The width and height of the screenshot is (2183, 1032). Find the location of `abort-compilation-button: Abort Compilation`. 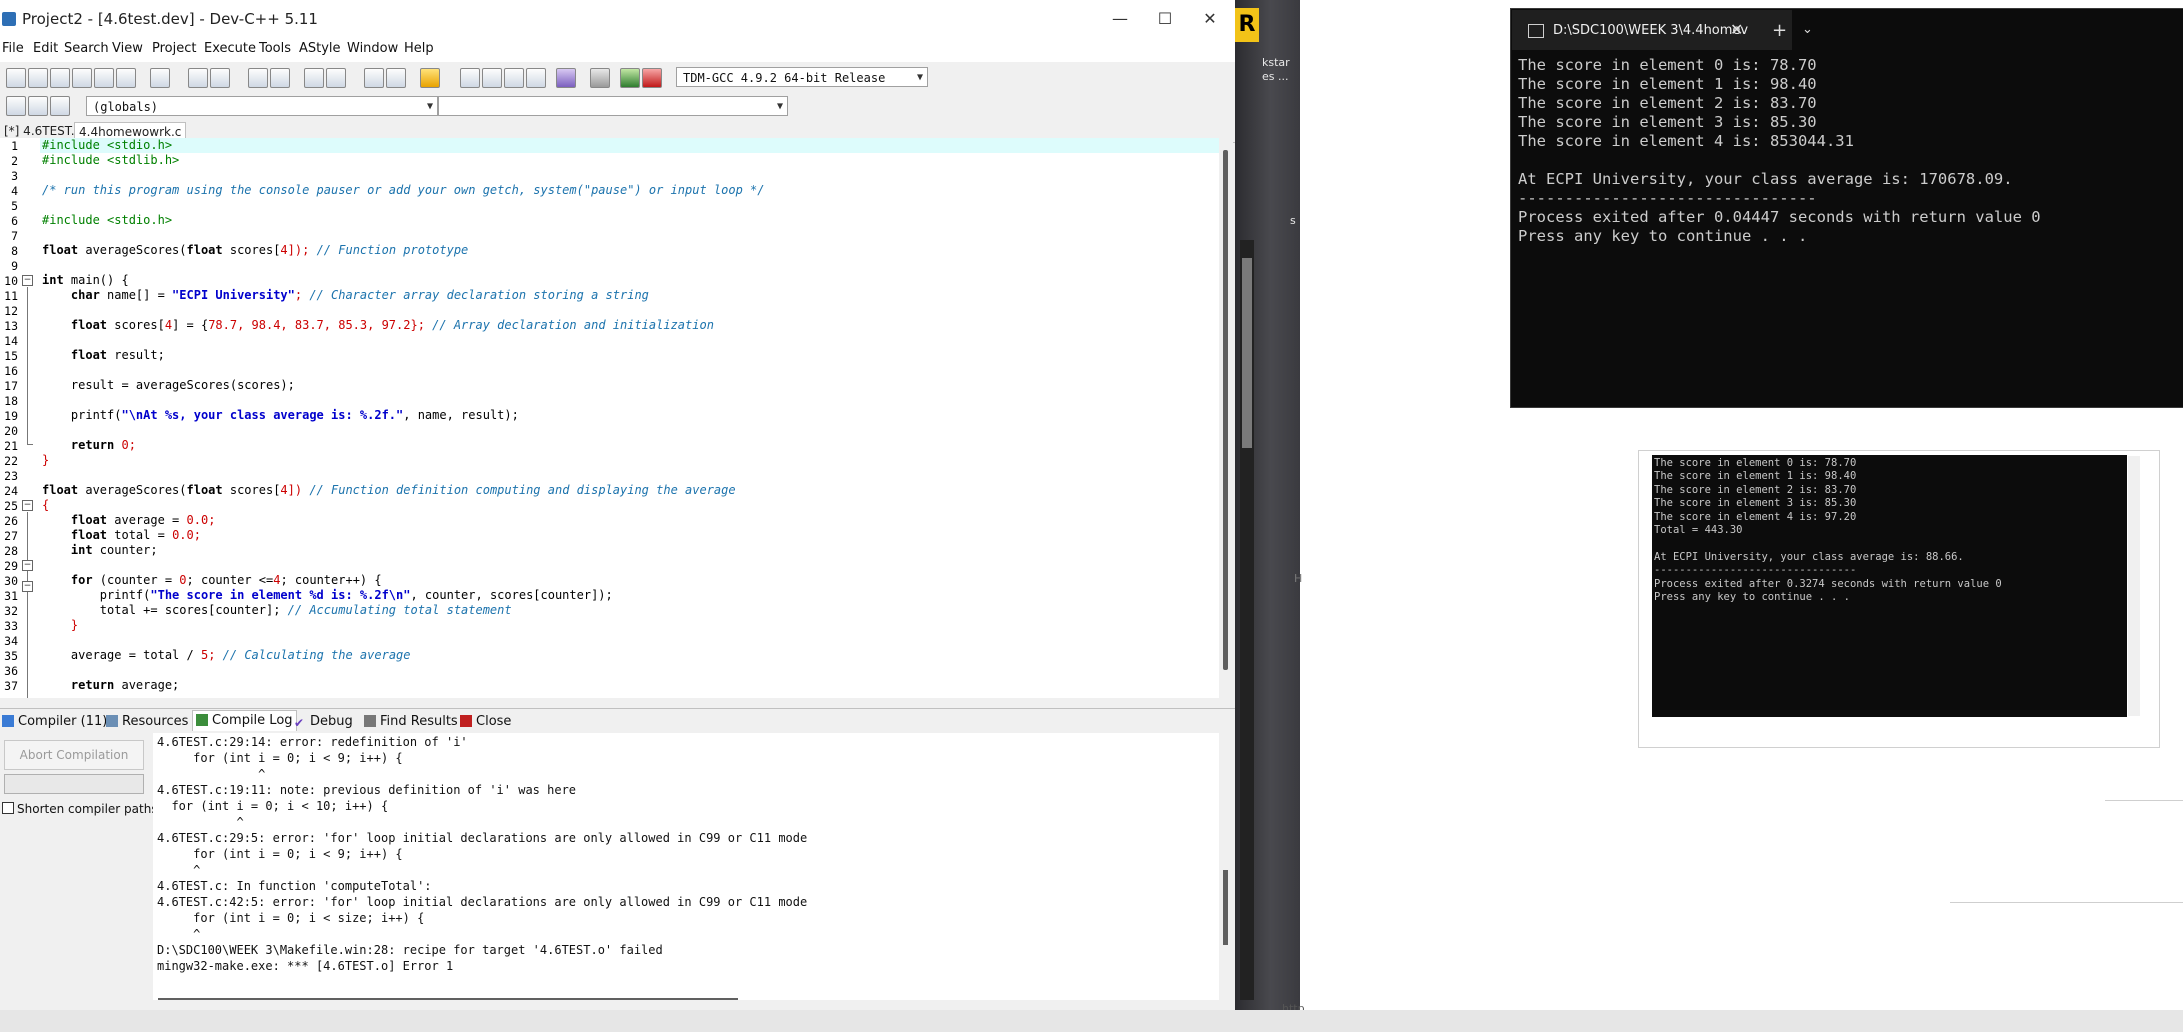

abort-compilation-button: Abort Compilation is located at coordinates (74, 755).